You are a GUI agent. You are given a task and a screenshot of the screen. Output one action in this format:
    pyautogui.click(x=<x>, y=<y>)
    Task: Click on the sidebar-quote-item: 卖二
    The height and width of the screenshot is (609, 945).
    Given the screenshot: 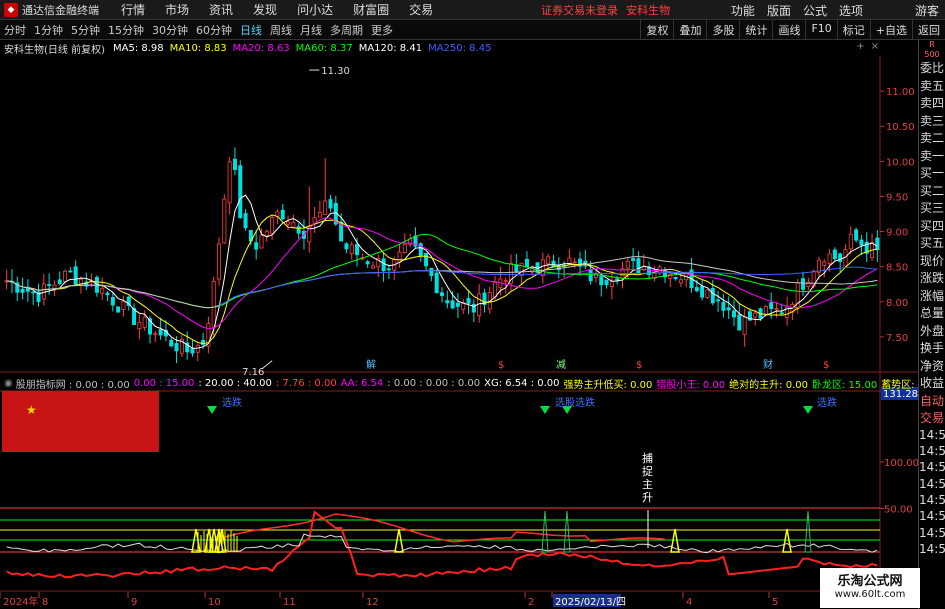 What is the action you would take?
    pyautogui.click(x=932, y=139)
    